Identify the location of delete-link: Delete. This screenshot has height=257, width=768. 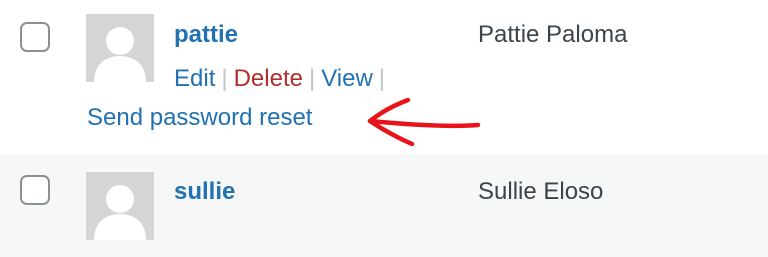
(268, 78).